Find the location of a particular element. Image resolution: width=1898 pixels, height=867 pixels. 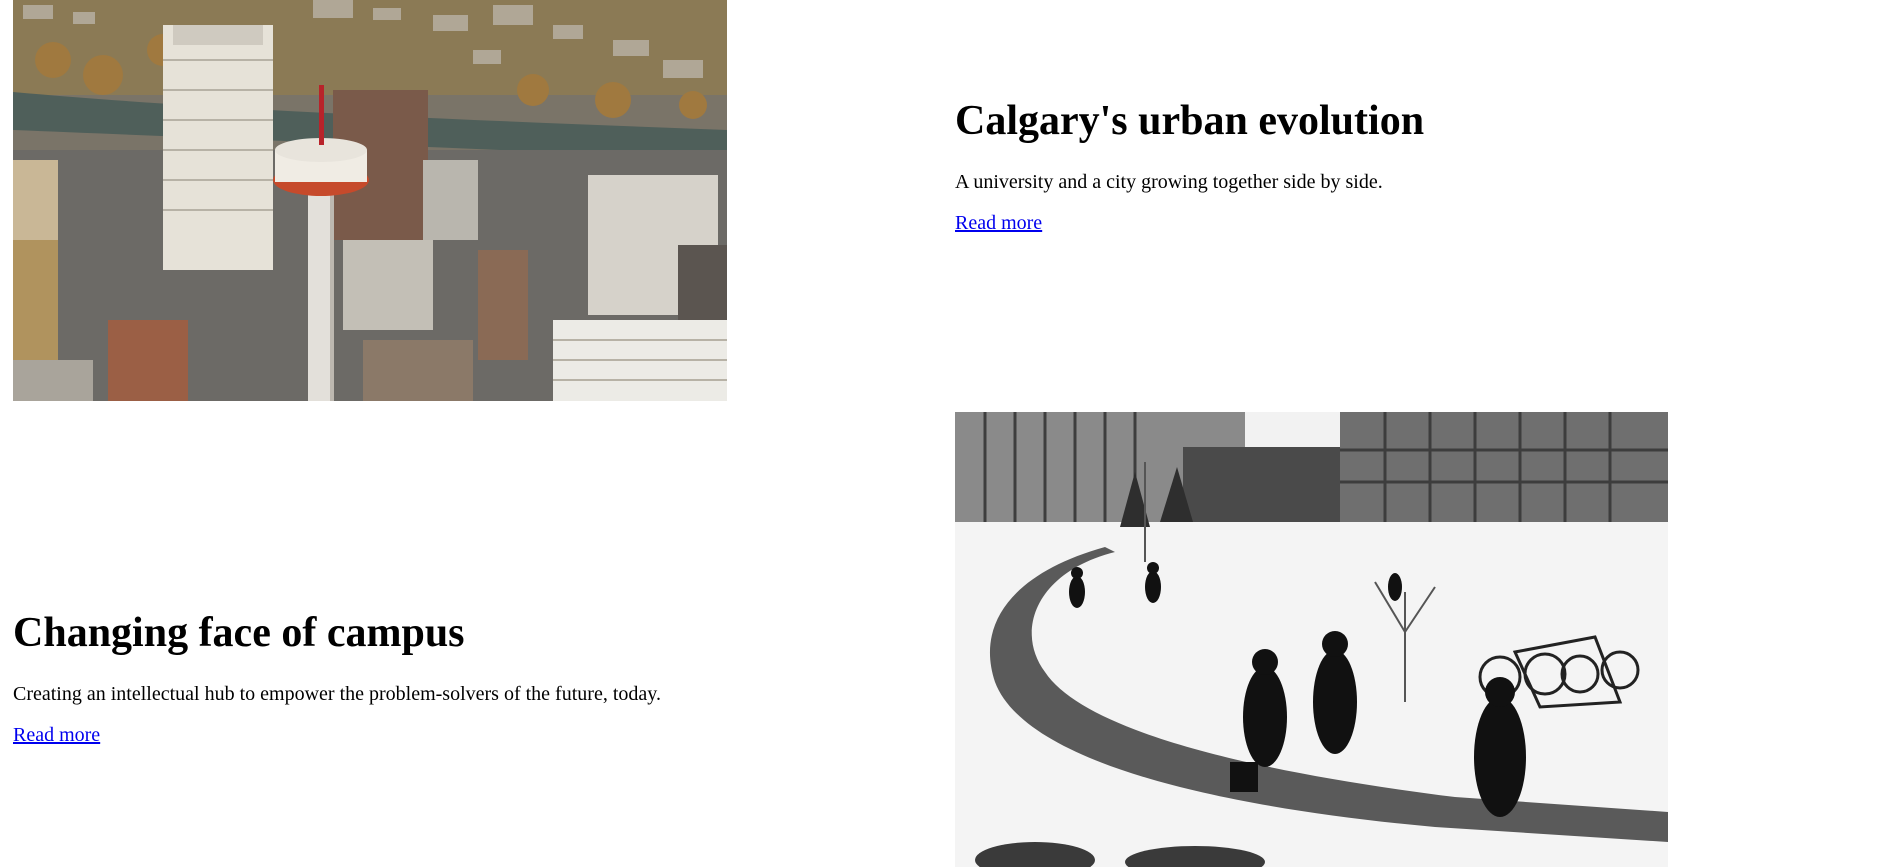

feature-title: Changing face of campus is located at coordinates (239, 633).